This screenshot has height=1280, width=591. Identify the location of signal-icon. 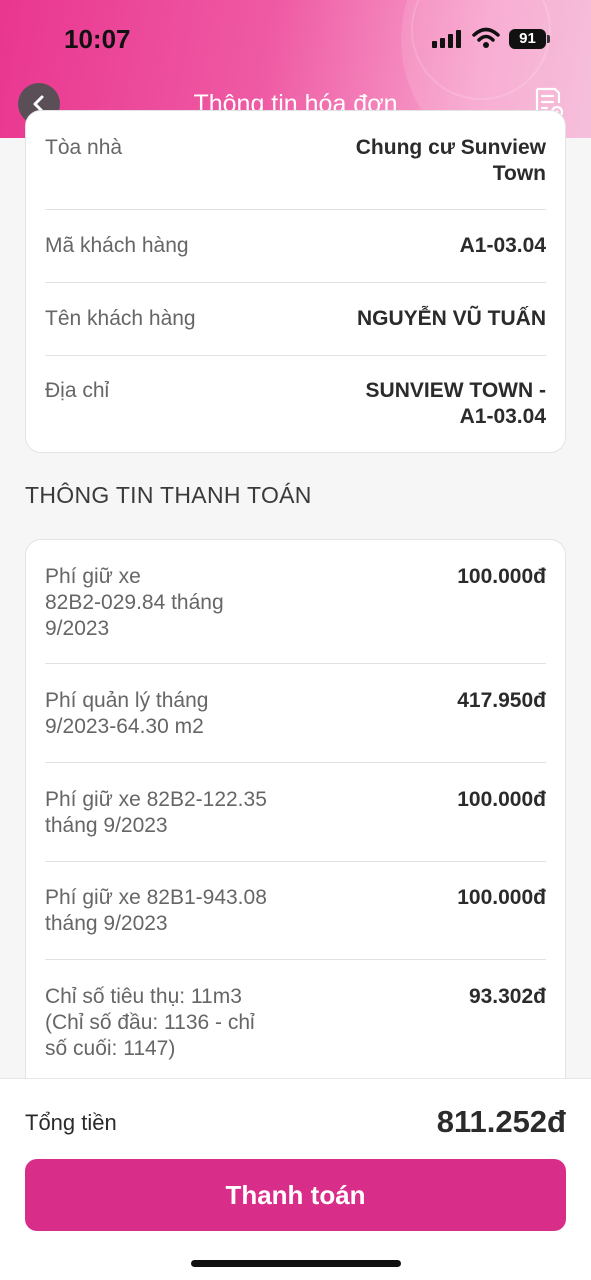
(447, 39).